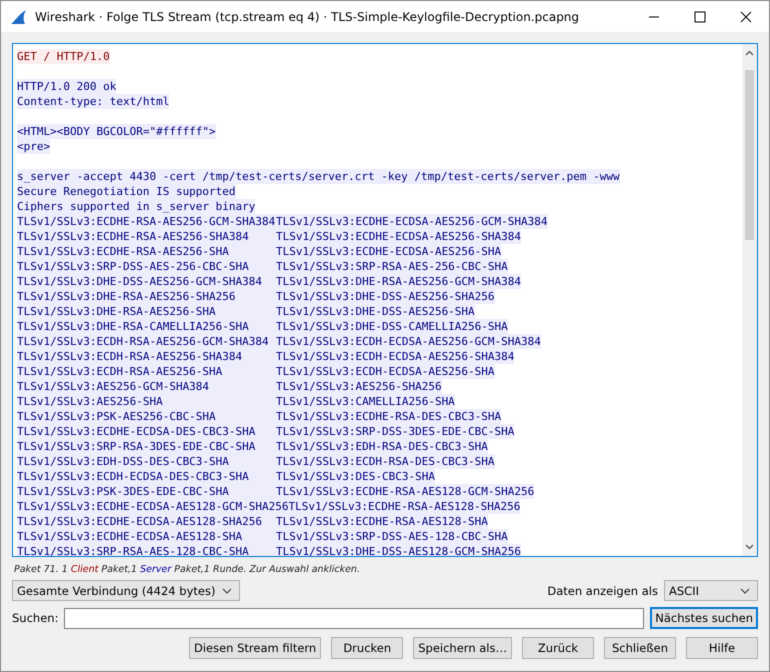  Describe the element at coordinates (749, 155) in the screenshot. I see `scroll-thumb` at that location.